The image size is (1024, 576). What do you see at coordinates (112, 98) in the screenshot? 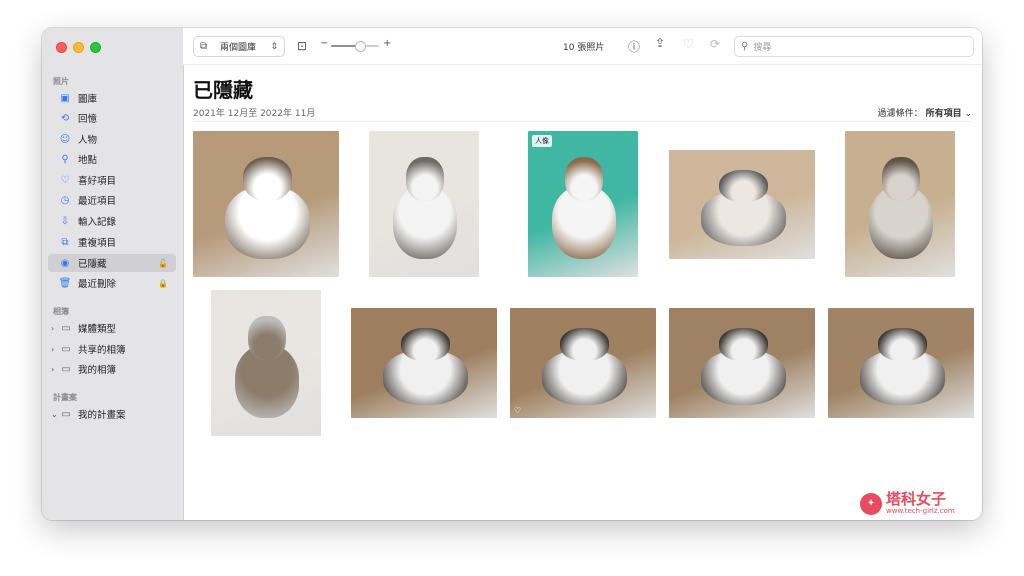
I see `sidebar-item-library: ▣ 圖庫` at bounding box center [112, 98].